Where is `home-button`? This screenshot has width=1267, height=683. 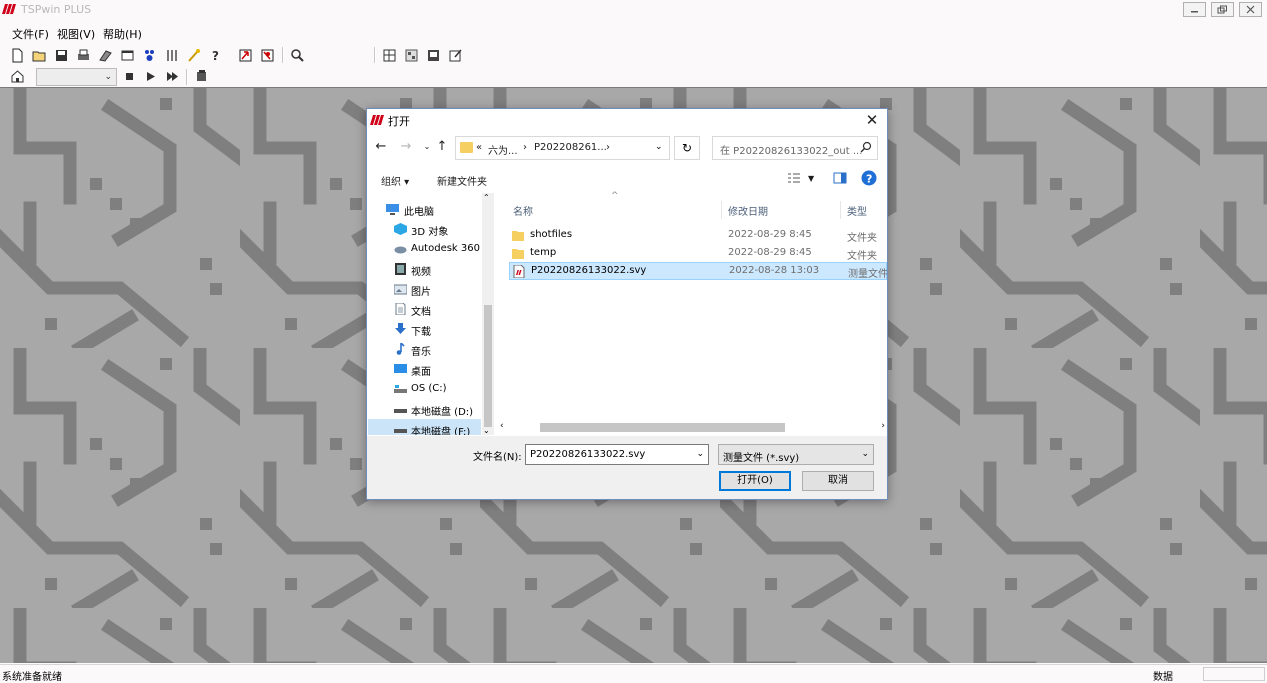 home-button is located at coordinates (17, 76).